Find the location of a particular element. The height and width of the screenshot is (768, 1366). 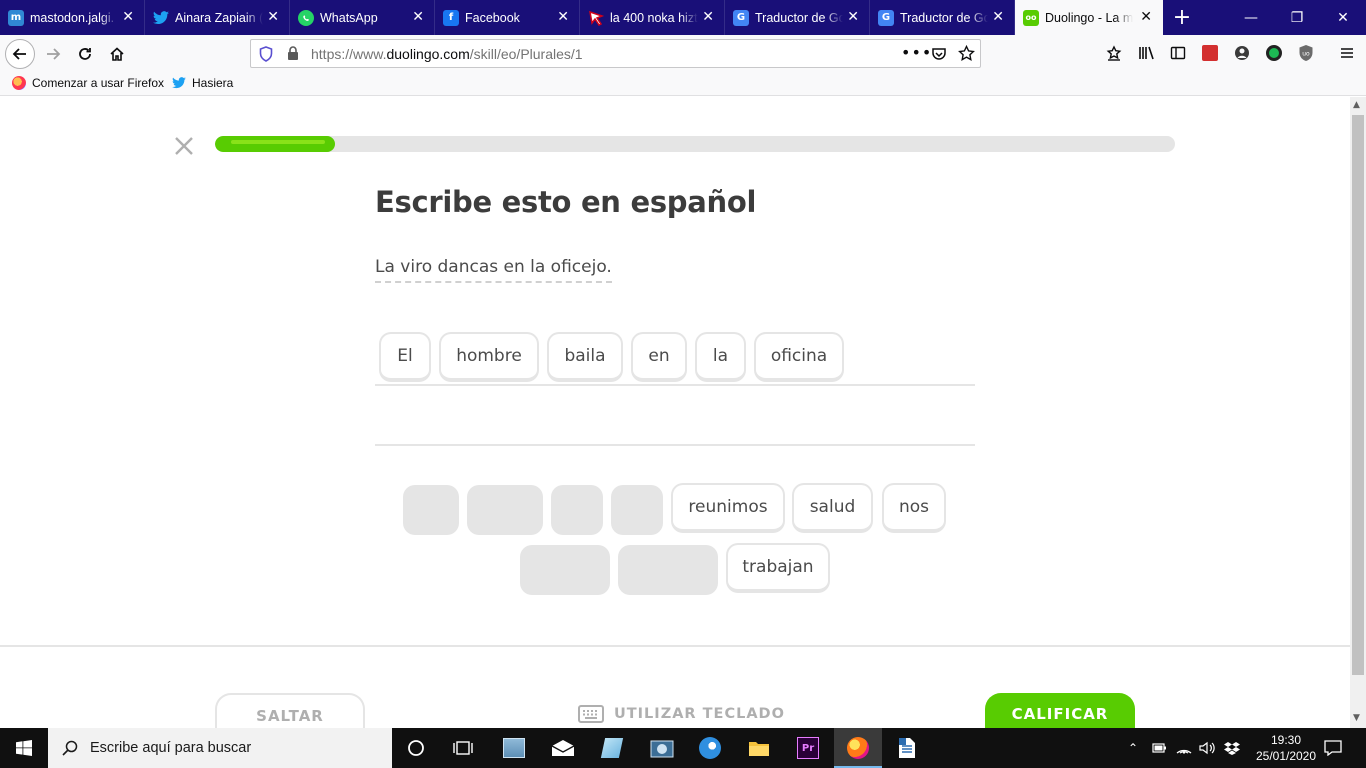

reload-icon is located at coordinates (85, 54).